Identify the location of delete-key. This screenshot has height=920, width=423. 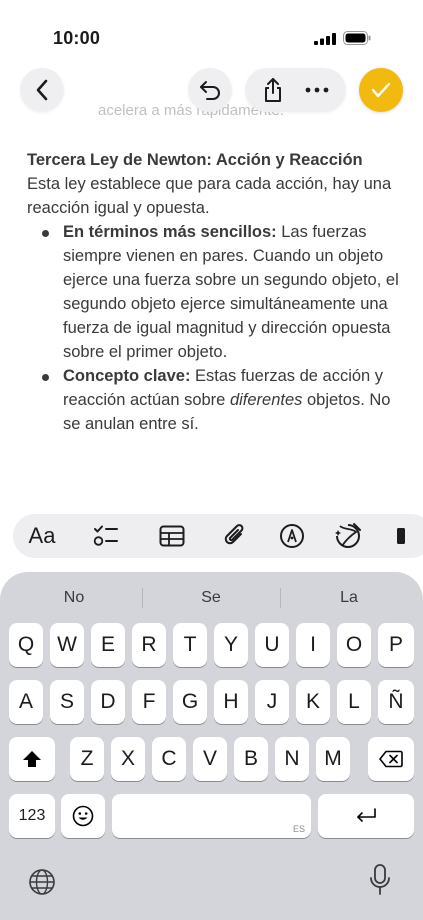
(391, 759).